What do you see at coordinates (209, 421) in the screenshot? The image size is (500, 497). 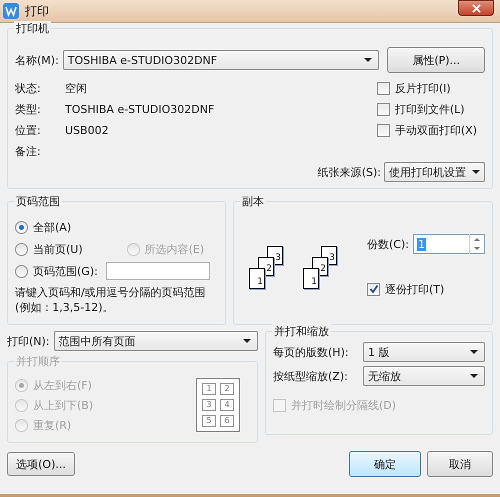 I see `preview-cell: 5` at bounding box center [209, 421].